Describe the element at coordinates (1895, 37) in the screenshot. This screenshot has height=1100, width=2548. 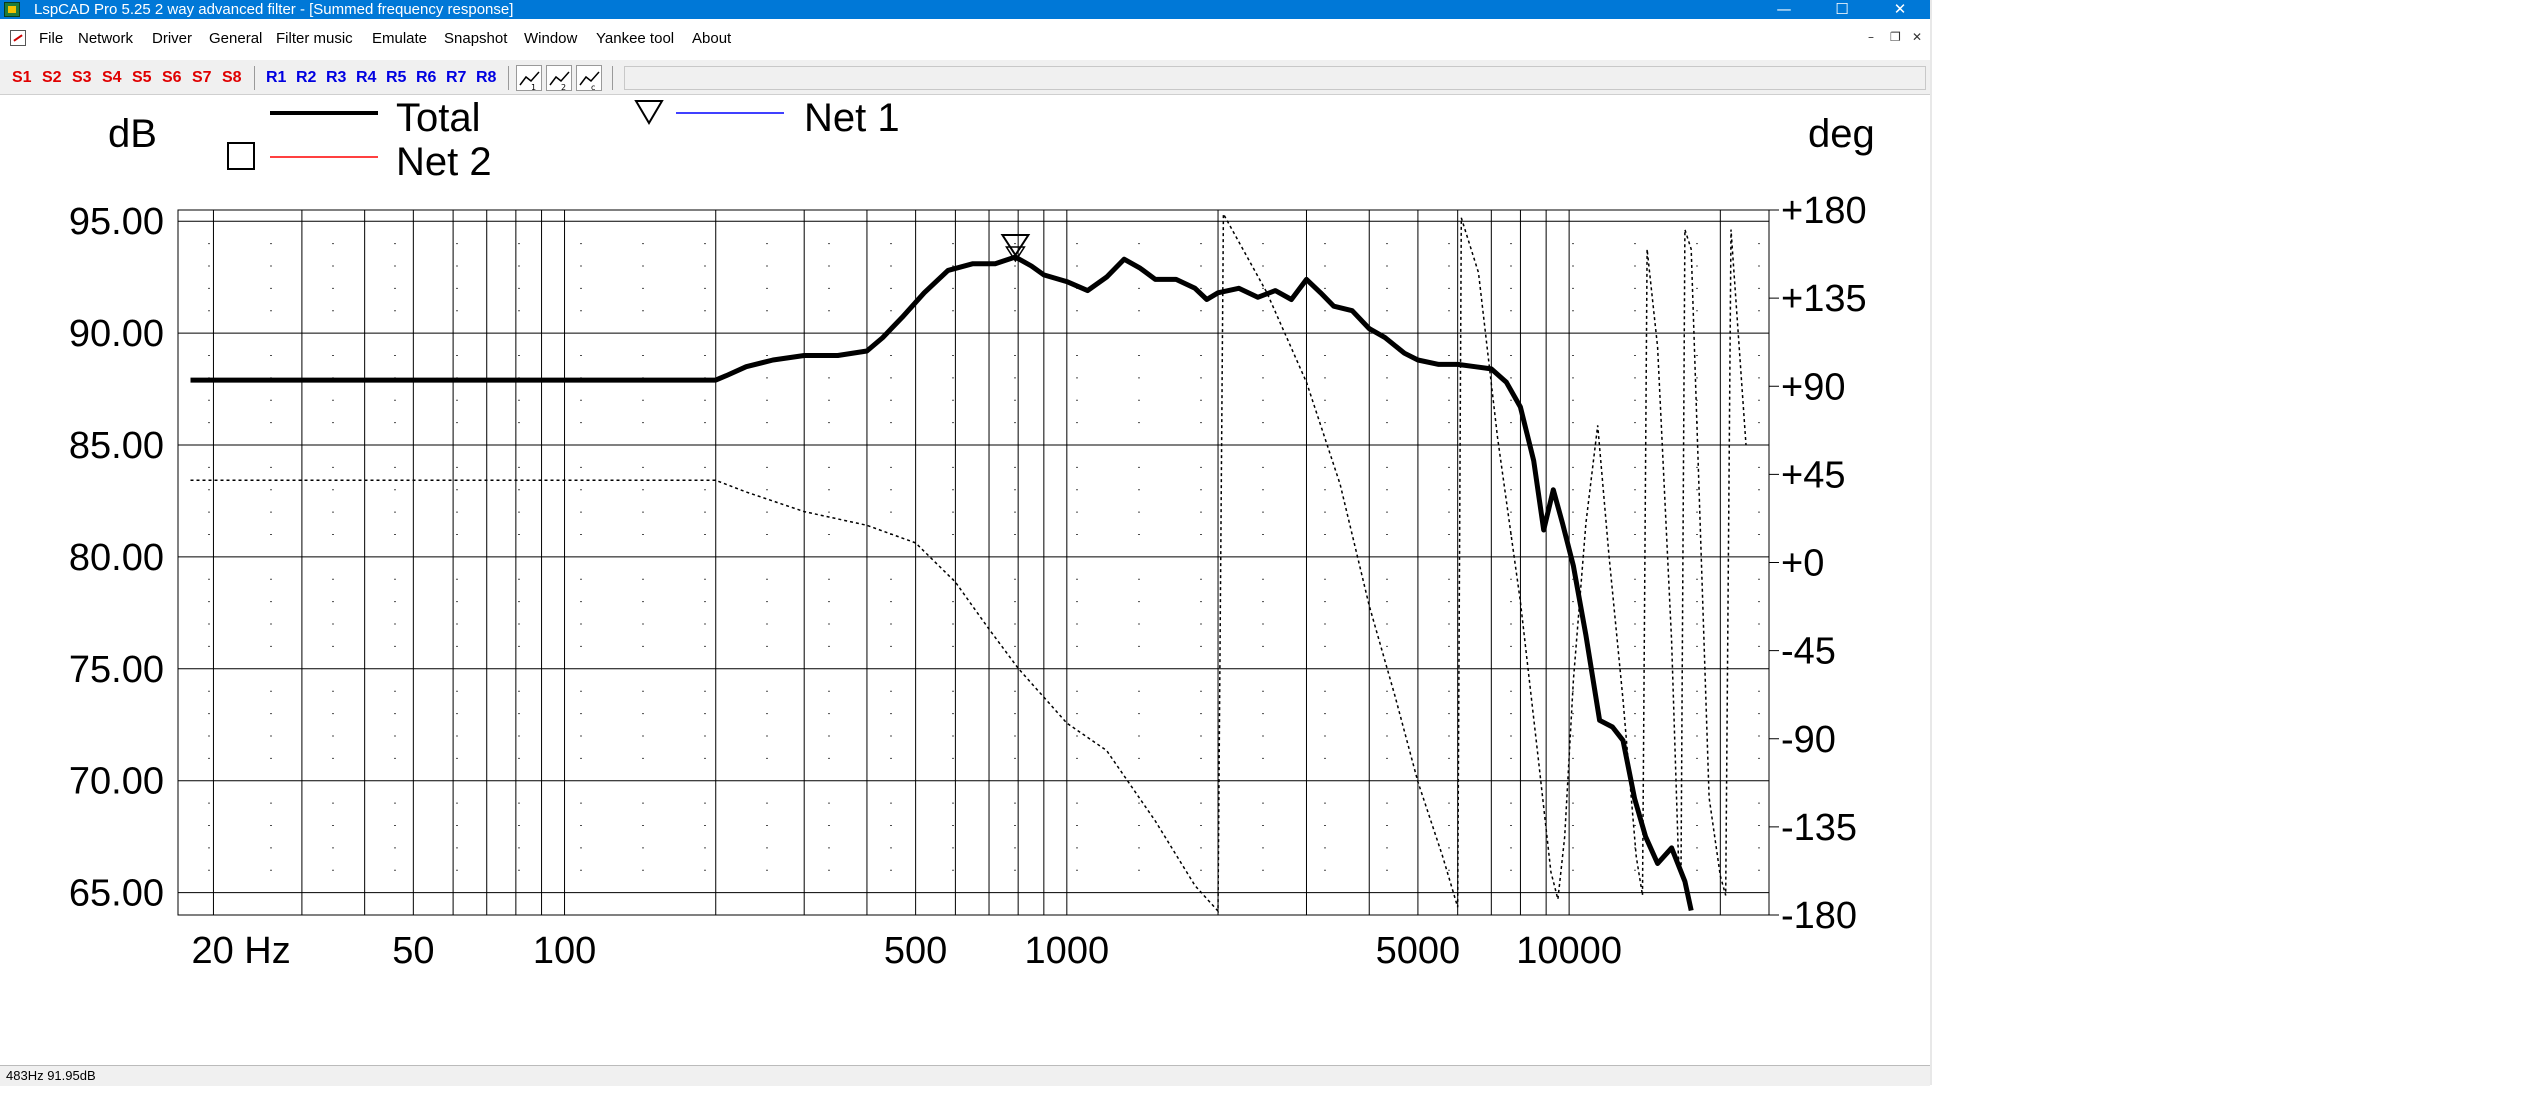
I see `mdi-restore-button: ❐` at that location.